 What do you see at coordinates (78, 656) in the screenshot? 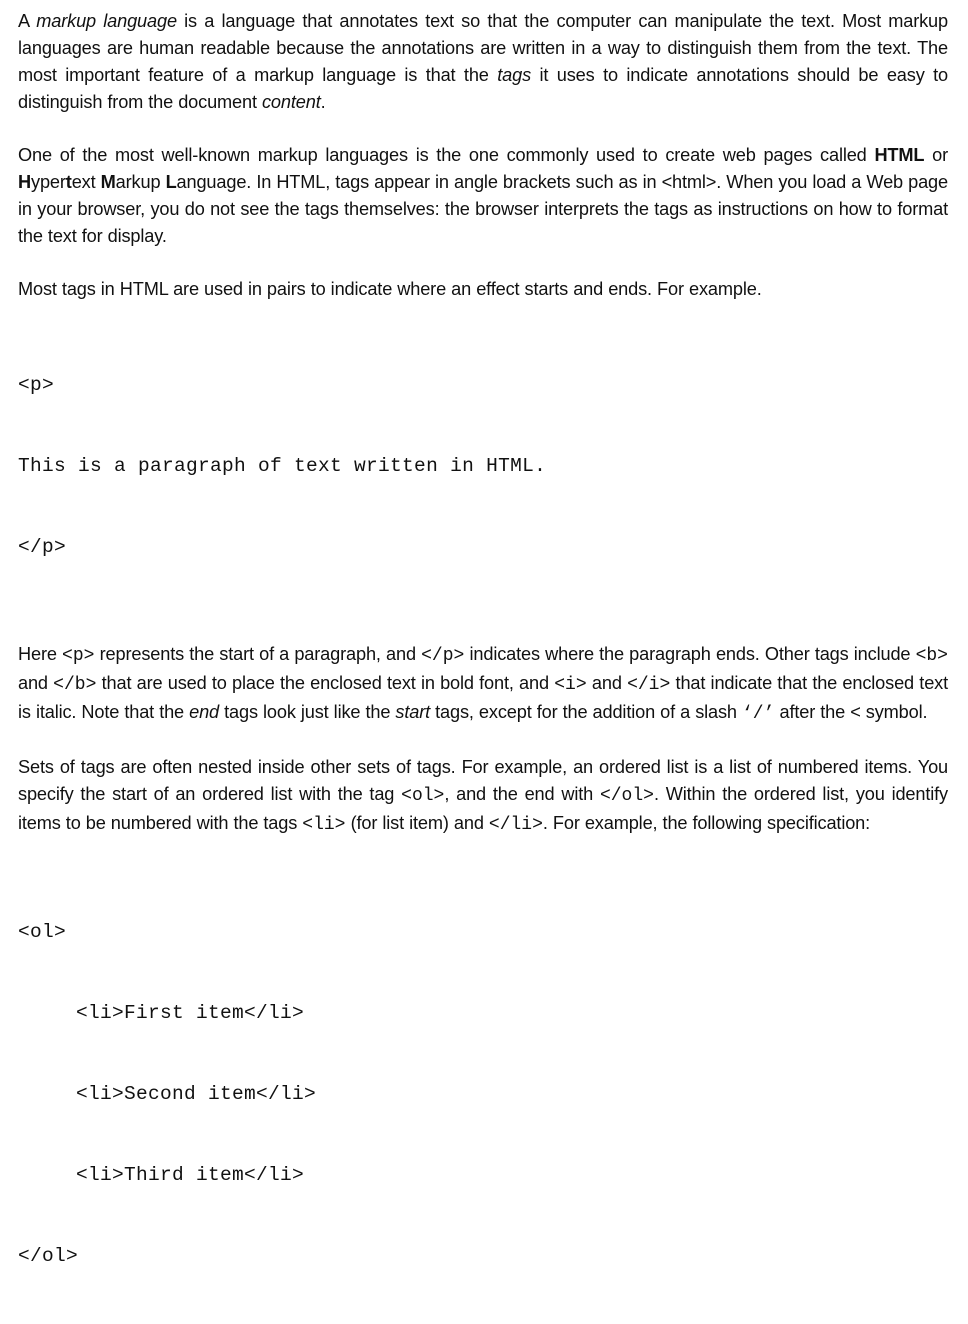
I see `inline-code: <p>` at bounding box center [78, 656].